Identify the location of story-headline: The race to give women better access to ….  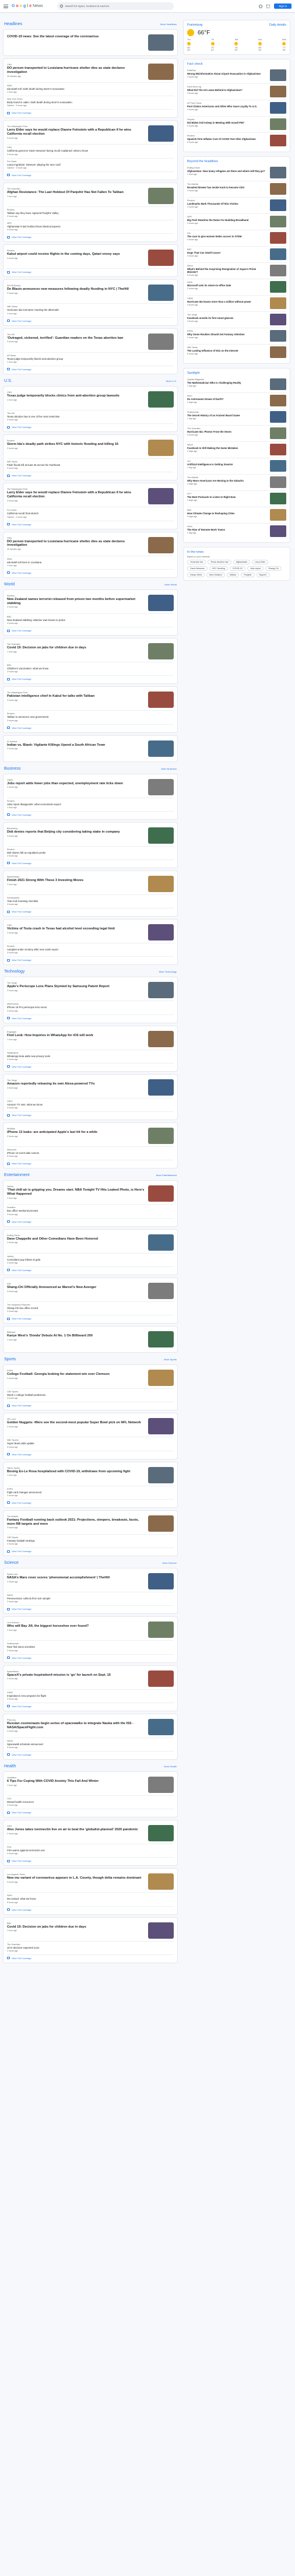
(227, 236).